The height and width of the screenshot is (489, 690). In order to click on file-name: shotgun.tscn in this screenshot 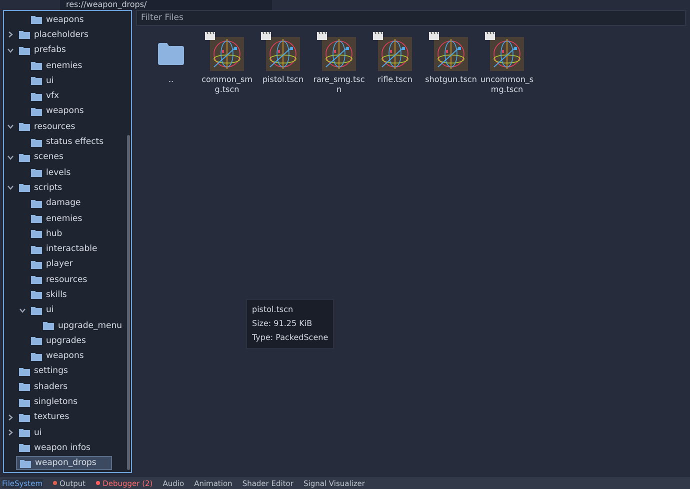, I will do `click(451, 80)`.